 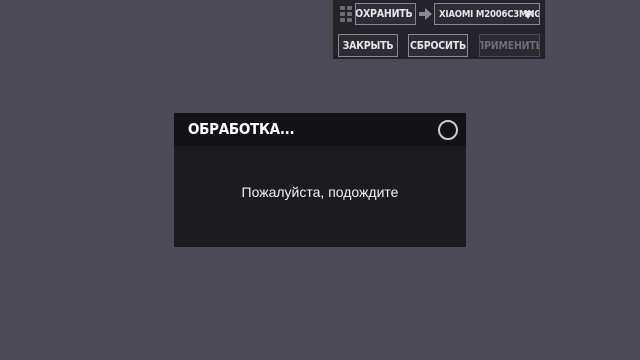 What do you see at coordinates (425, 14) in the screenshot?
I see `arrow-right-icon` at bounding box center [425, 14].